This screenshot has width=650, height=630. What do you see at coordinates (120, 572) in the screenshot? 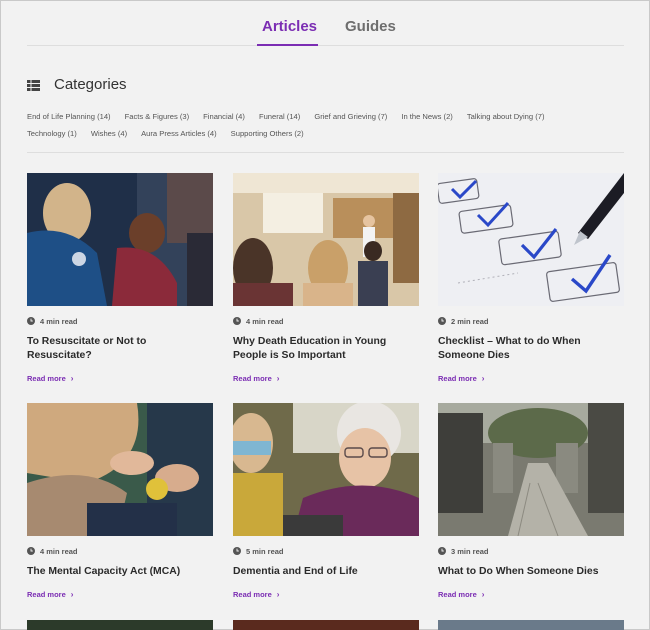
I see `article-title: The Mental Capacity Act (MCA)` at bounding box center [120, 572].